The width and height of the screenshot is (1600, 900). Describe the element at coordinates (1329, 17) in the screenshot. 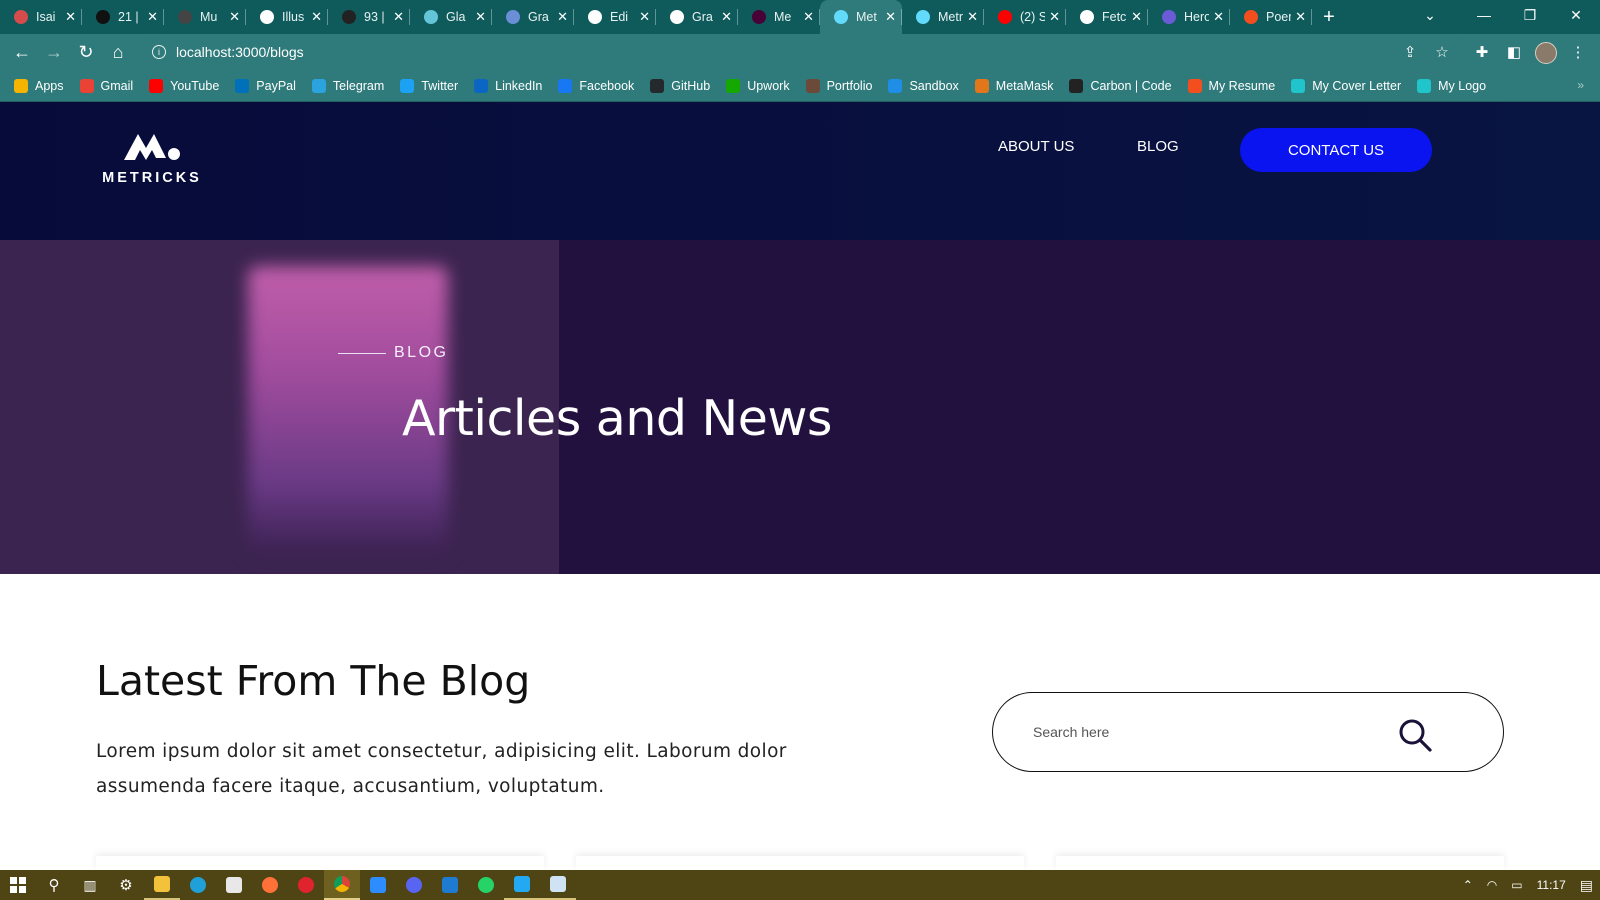

I see `new-tab-button: +` at that location.